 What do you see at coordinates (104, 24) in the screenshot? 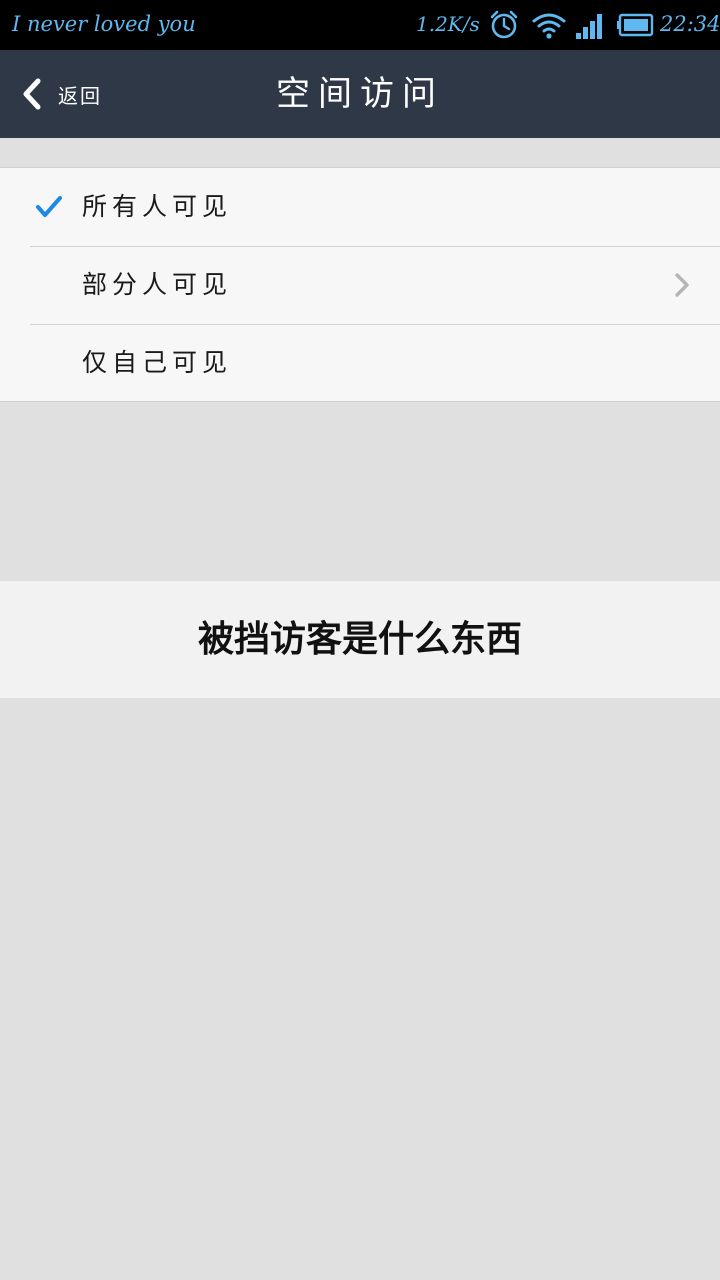
I see `notification-text: I never loved you` at bounding box center [104, 24].